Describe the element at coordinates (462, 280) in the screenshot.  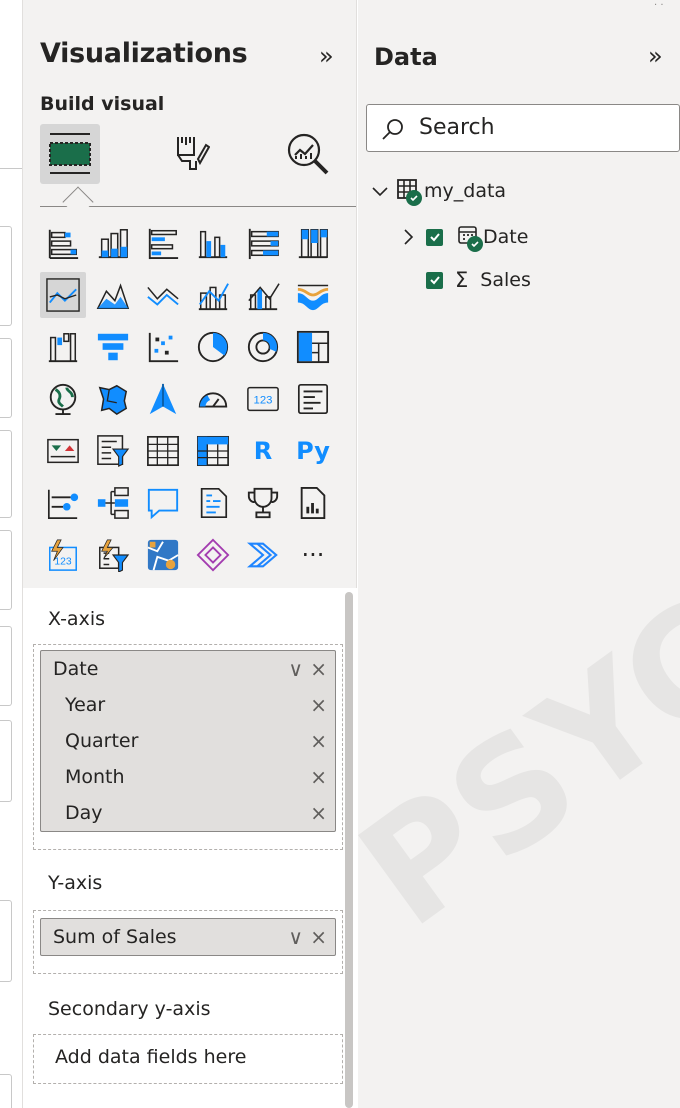
I see `sigma-icon: Σ` at that location.